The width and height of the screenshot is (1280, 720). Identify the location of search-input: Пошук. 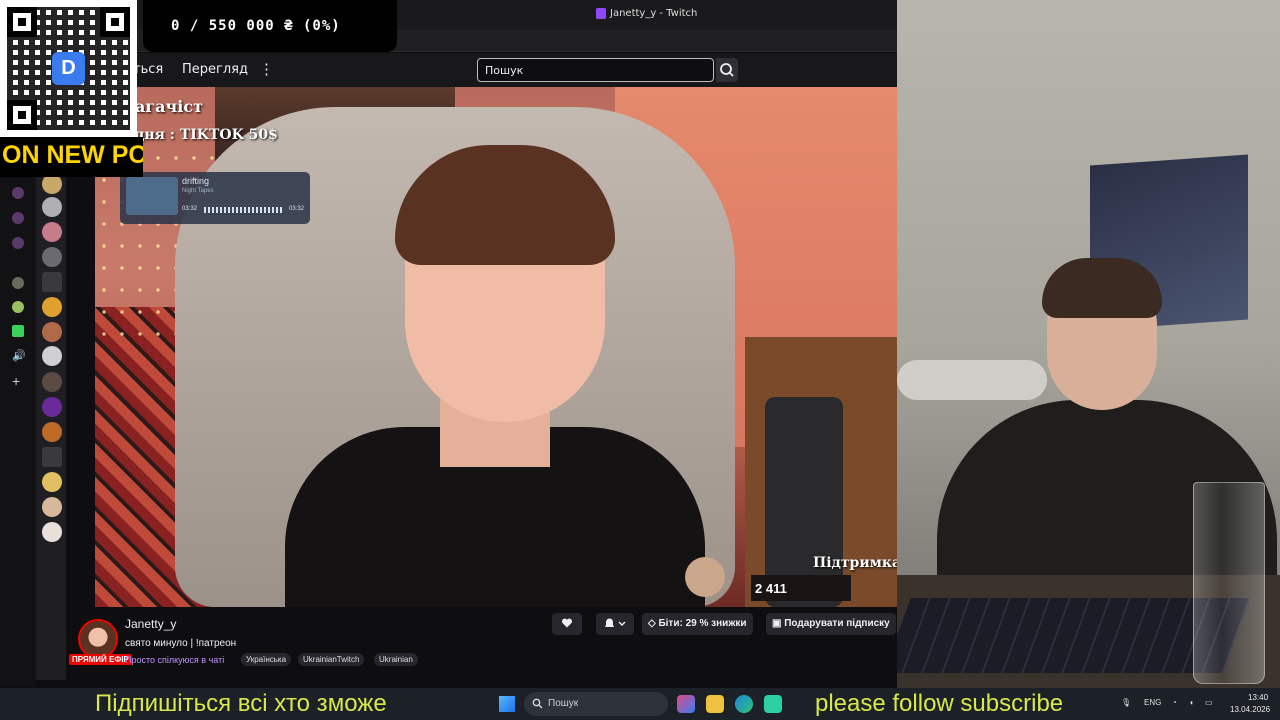
(595, 70).